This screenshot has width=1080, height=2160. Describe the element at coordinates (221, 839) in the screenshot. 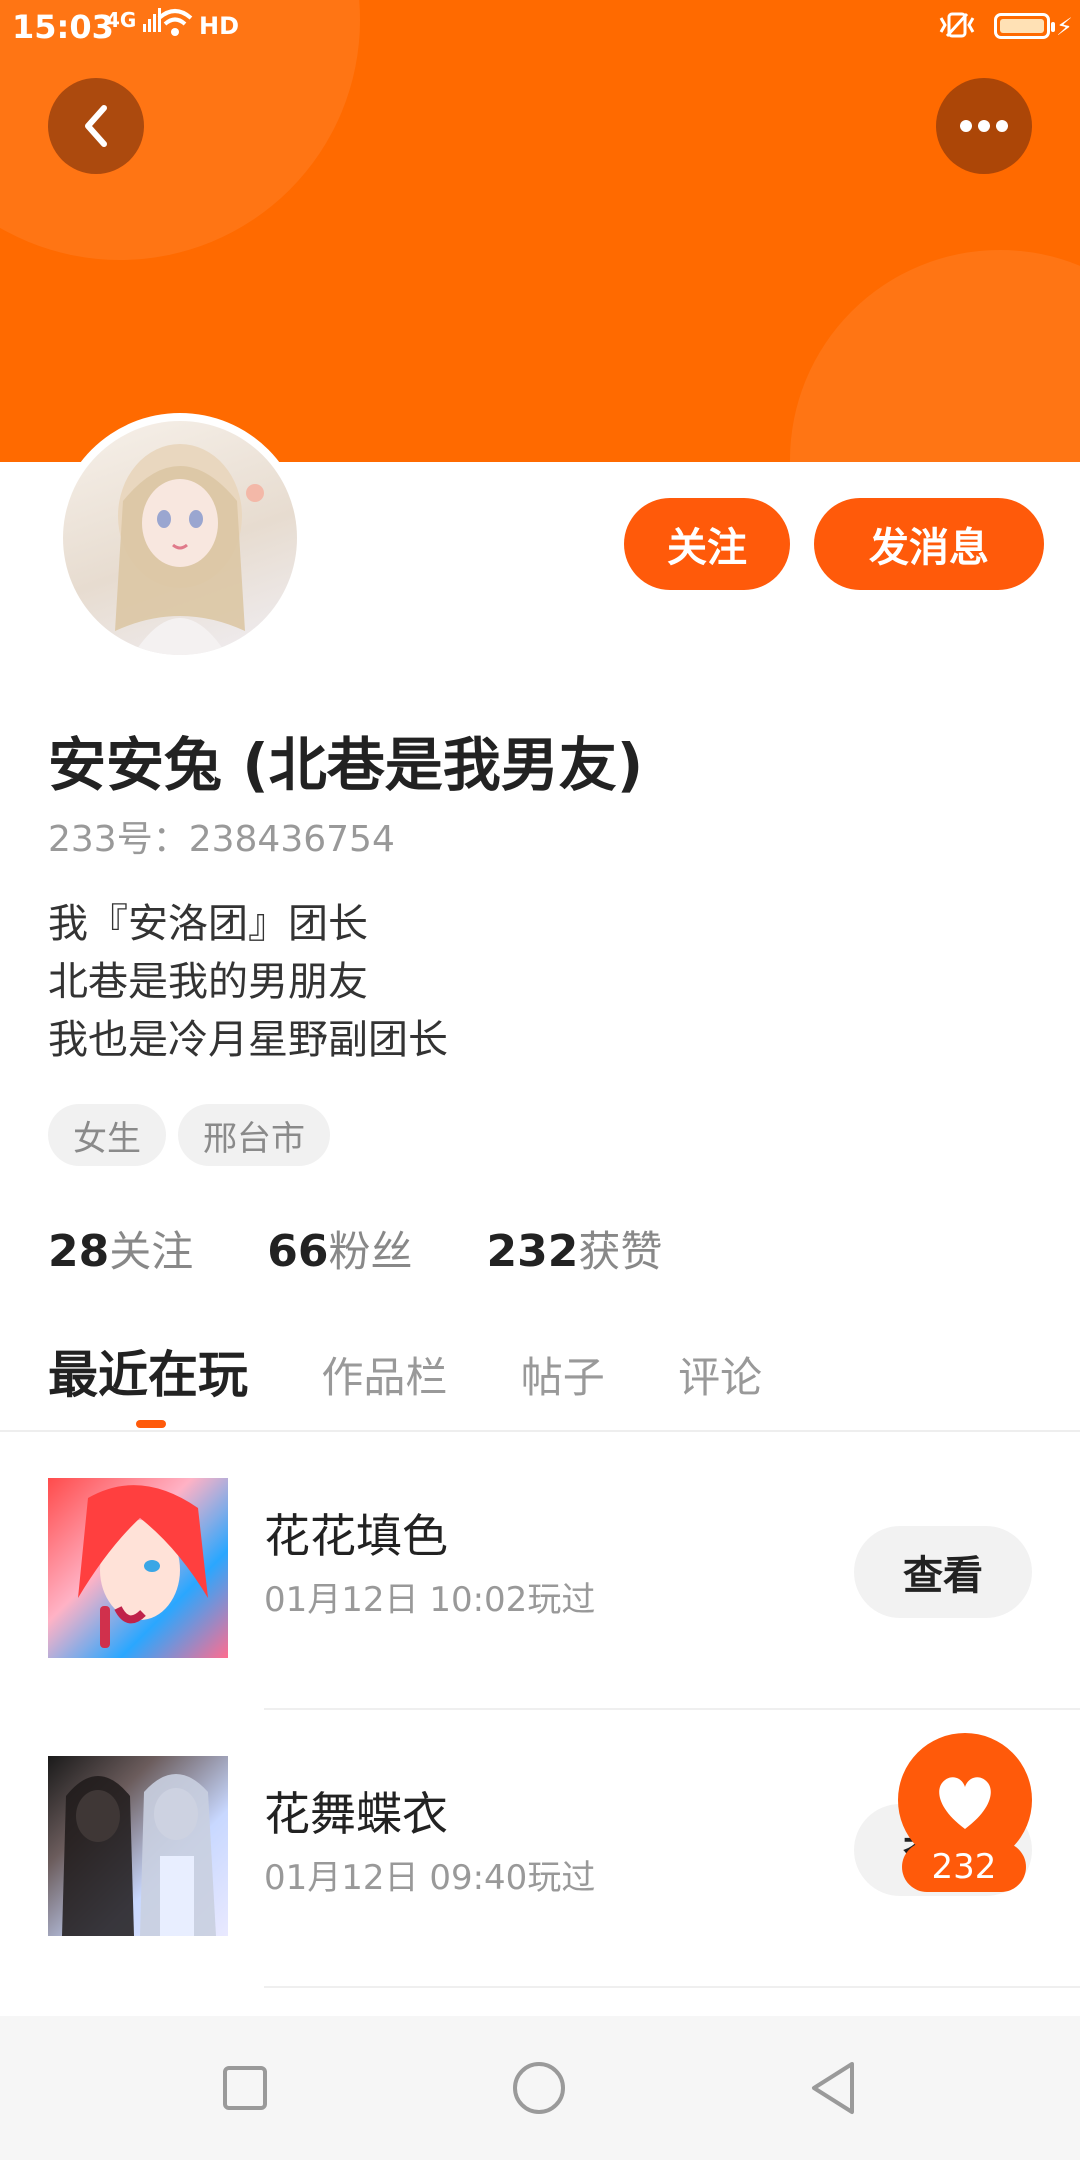

I see `profile-id: 233号：238436754` at that location.